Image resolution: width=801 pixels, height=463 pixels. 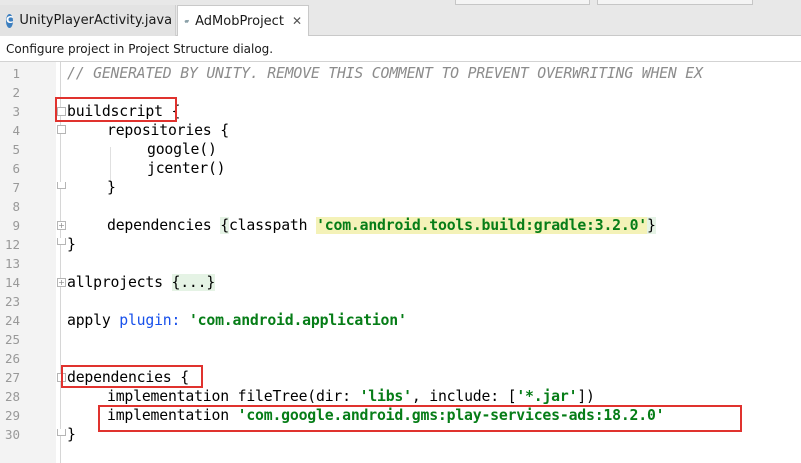 What do you see at coordinates (400, 149) in the screenshot?
I see `code-line: 5 google()` at bounding box center [400, 149].